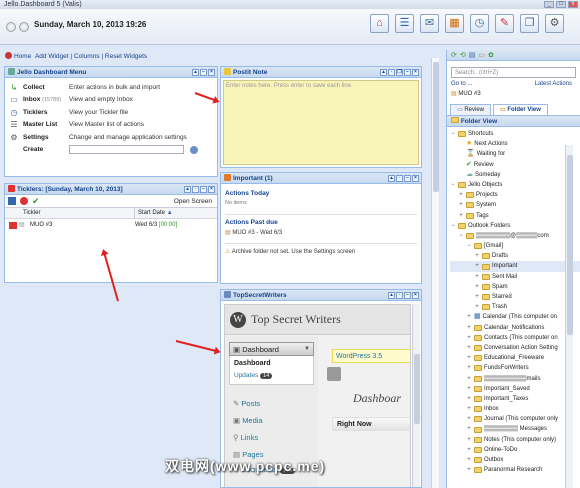  I want to click on past-due-item: ▤ MUO #3 - Wed 6/3, so click(321, 233).